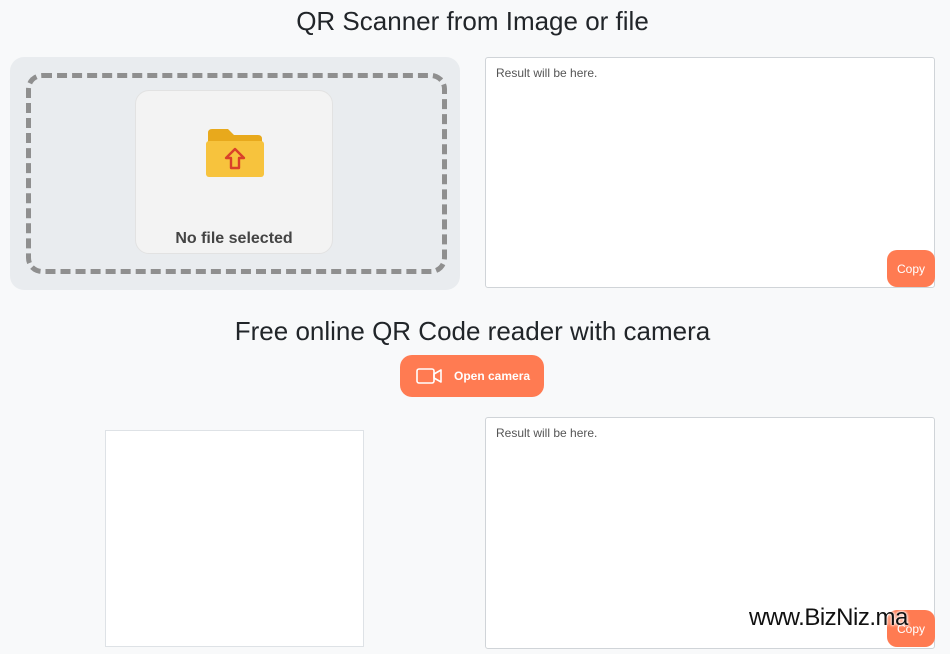 The width and height of the screenshot is (950, 654). What do you see at coordinates (492, 376) in the screenshot?
I see `open-camera-label: Open camera` at bounding box center [492, 376].